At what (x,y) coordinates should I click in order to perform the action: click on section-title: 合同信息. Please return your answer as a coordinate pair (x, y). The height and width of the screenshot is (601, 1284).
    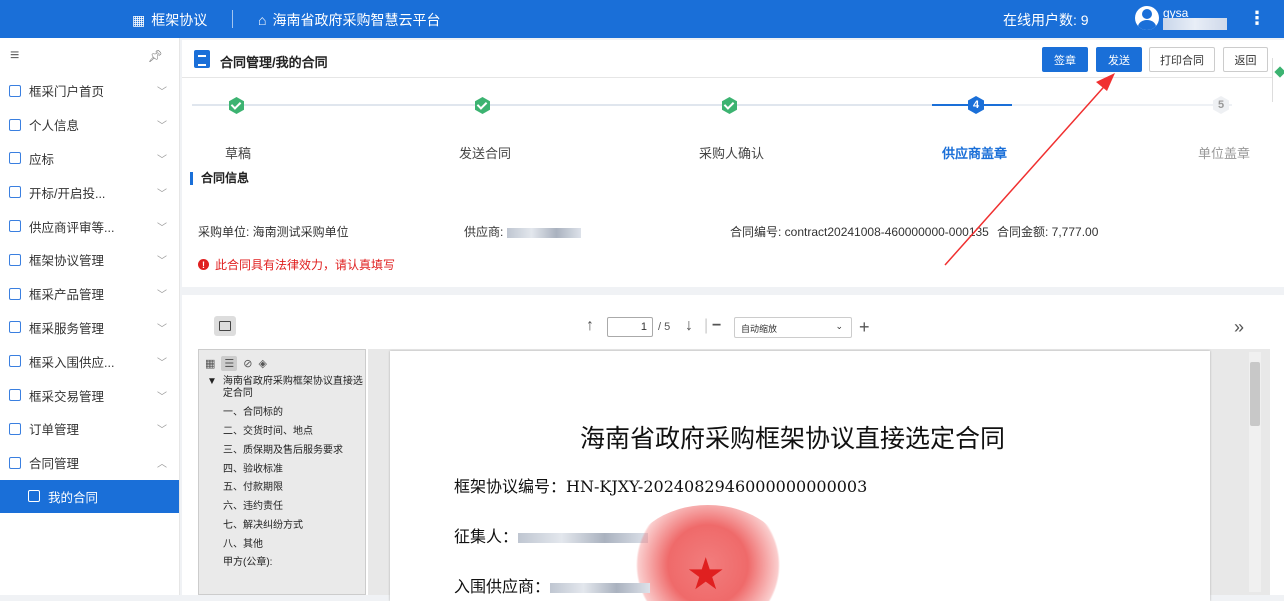
    Looking at the image, I should click on (219, 178).